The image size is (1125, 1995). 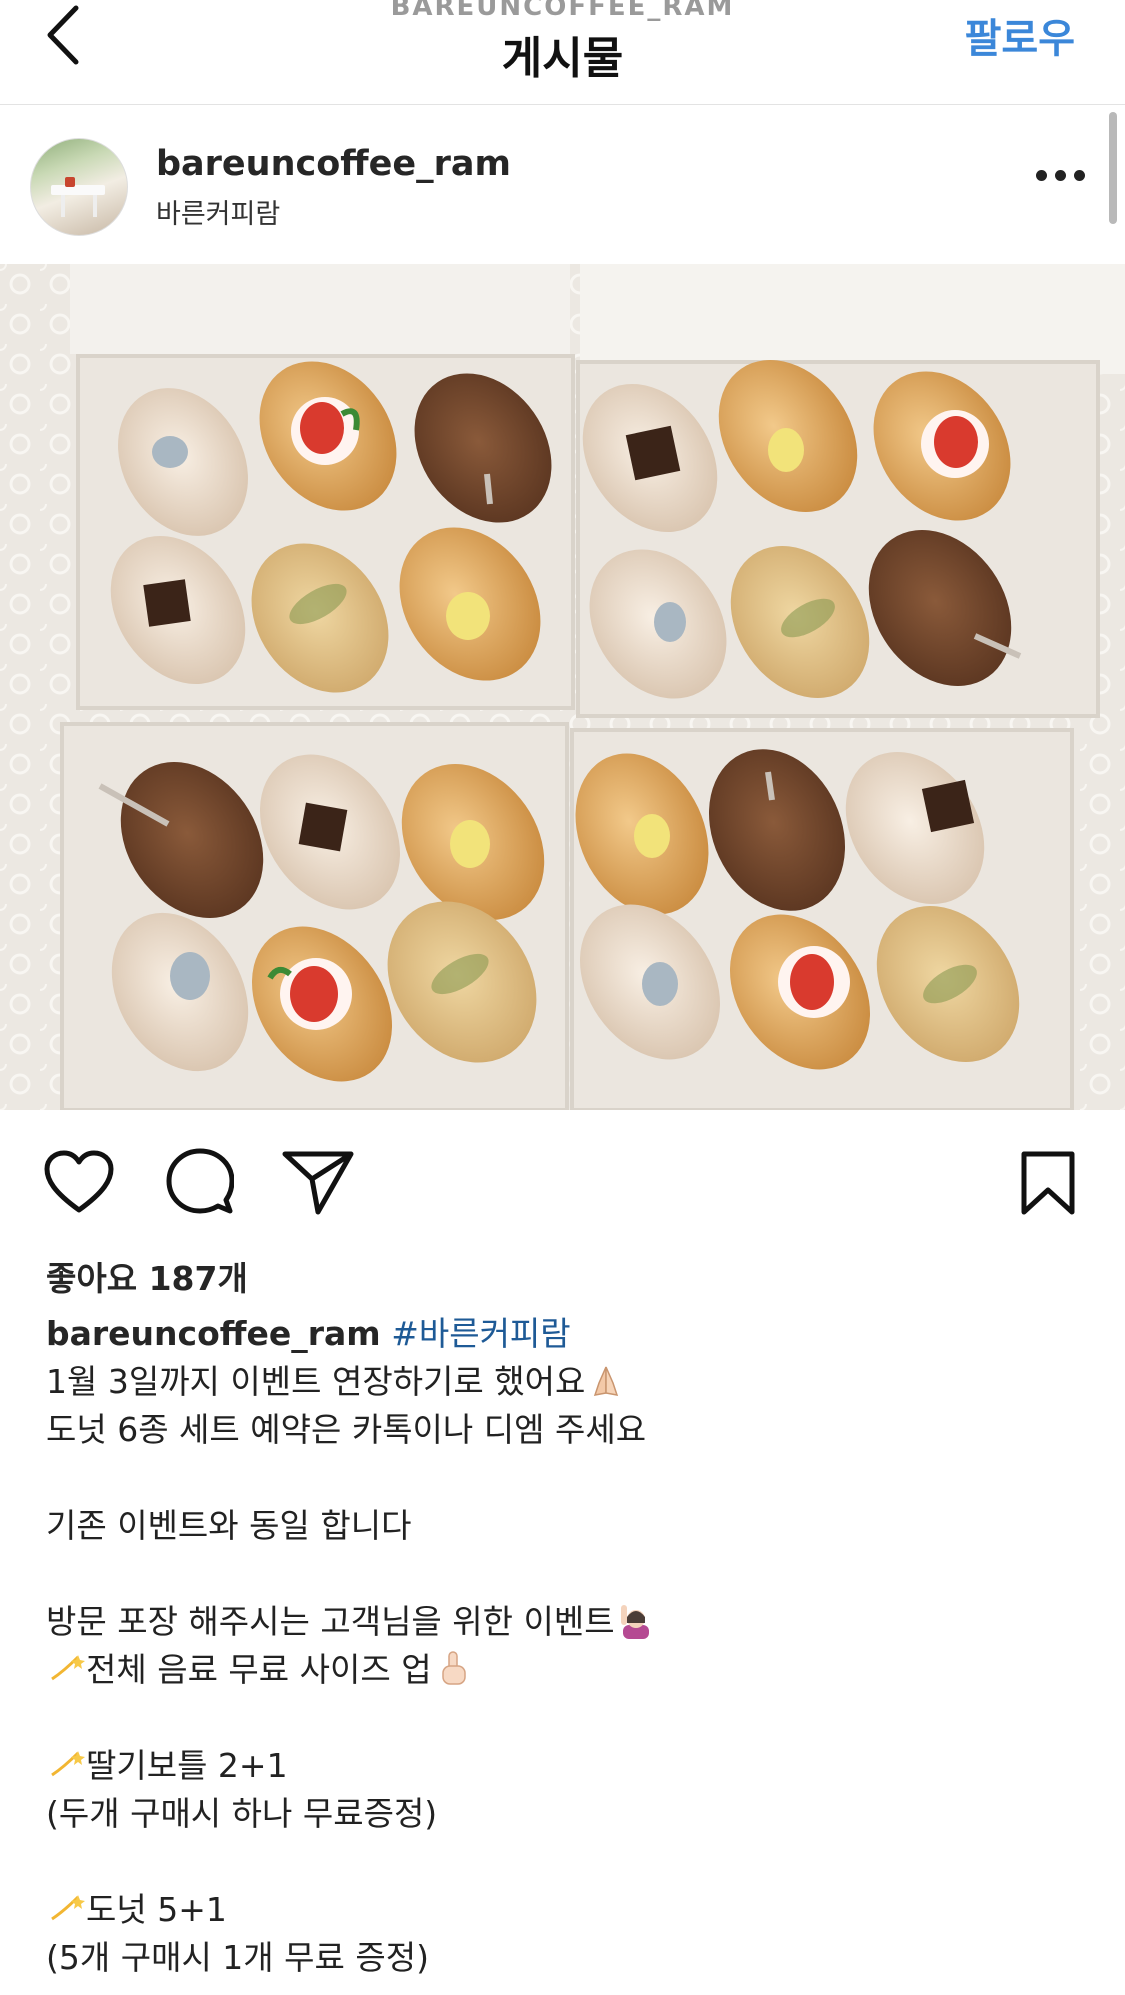 What do you see at coordinates (1048, 1183) in the screenshot?
I see `bookmark-icon` at bounding box center [1048, 1183].